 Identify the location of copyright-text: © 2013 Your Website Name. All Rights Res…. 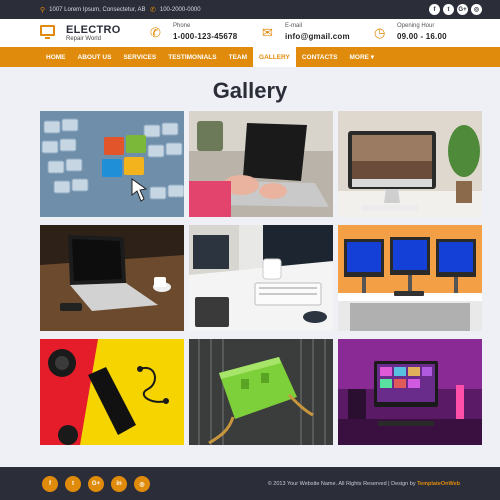
(341, 484).